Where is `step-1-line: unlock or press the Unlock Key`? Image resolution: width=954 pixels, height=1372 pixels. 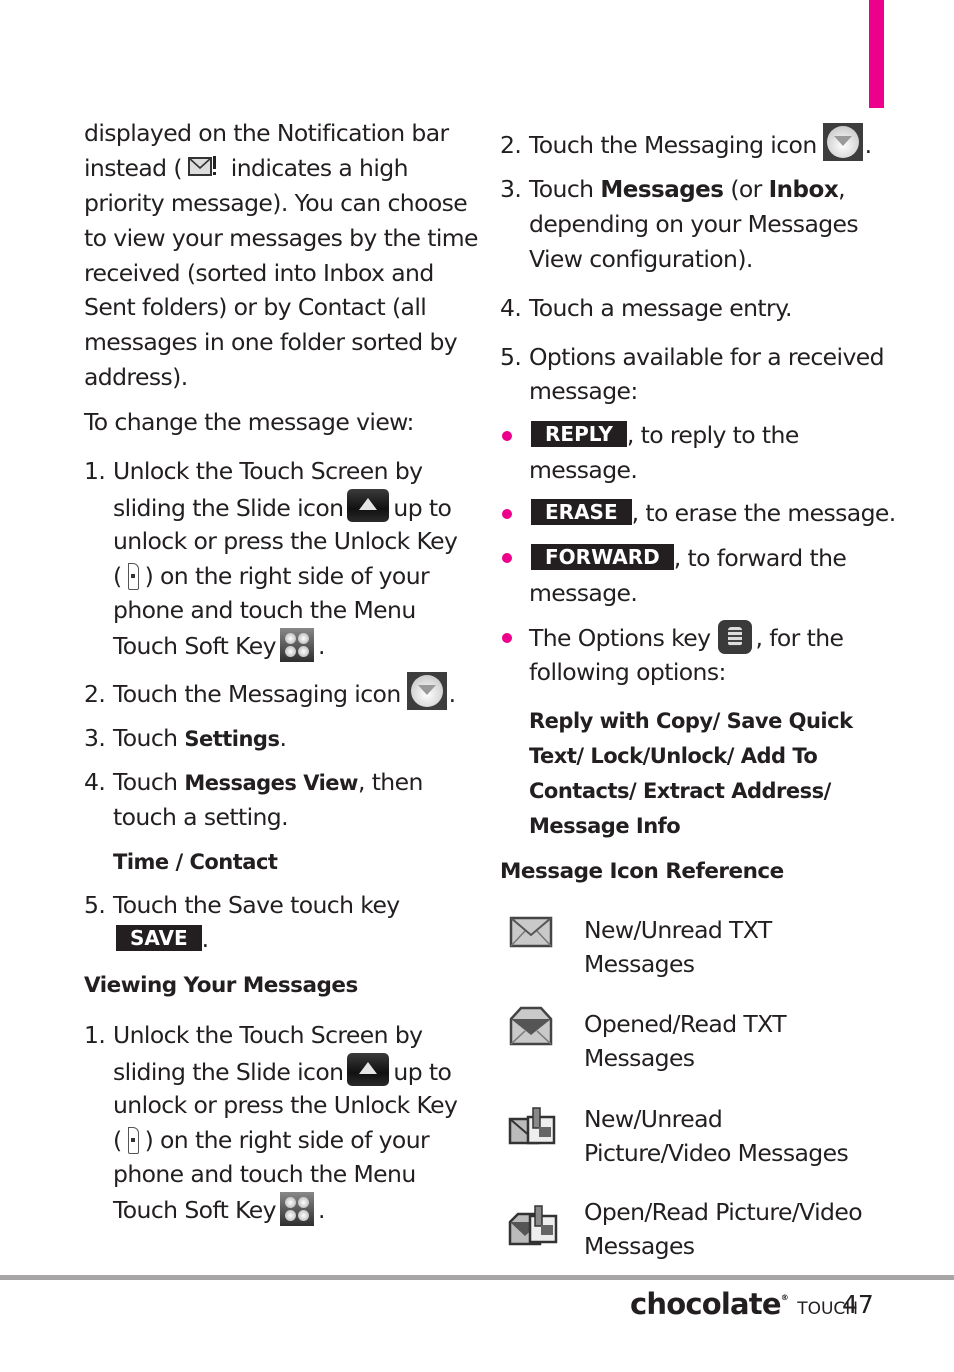 step-1-line: unlock or press the Unlock Key is located at coordinates (285, 541).